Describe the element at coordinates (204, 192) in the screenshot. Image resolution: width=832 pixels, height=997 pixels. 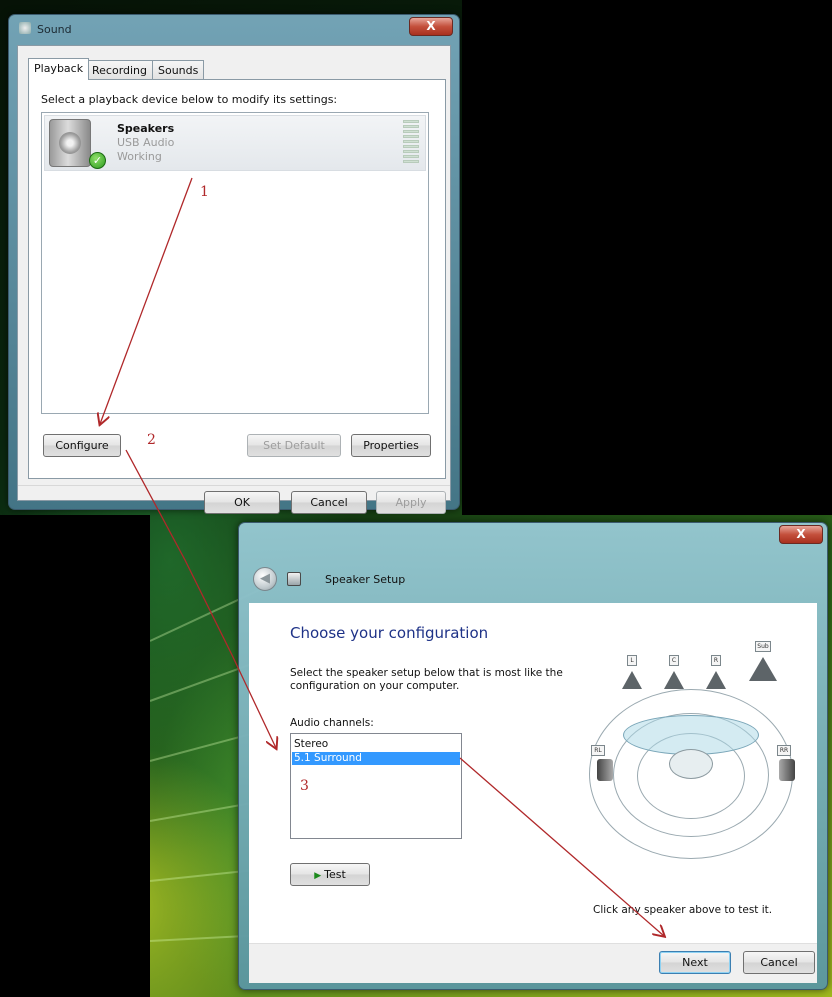
I see `annotation-step1: 1` at that location.